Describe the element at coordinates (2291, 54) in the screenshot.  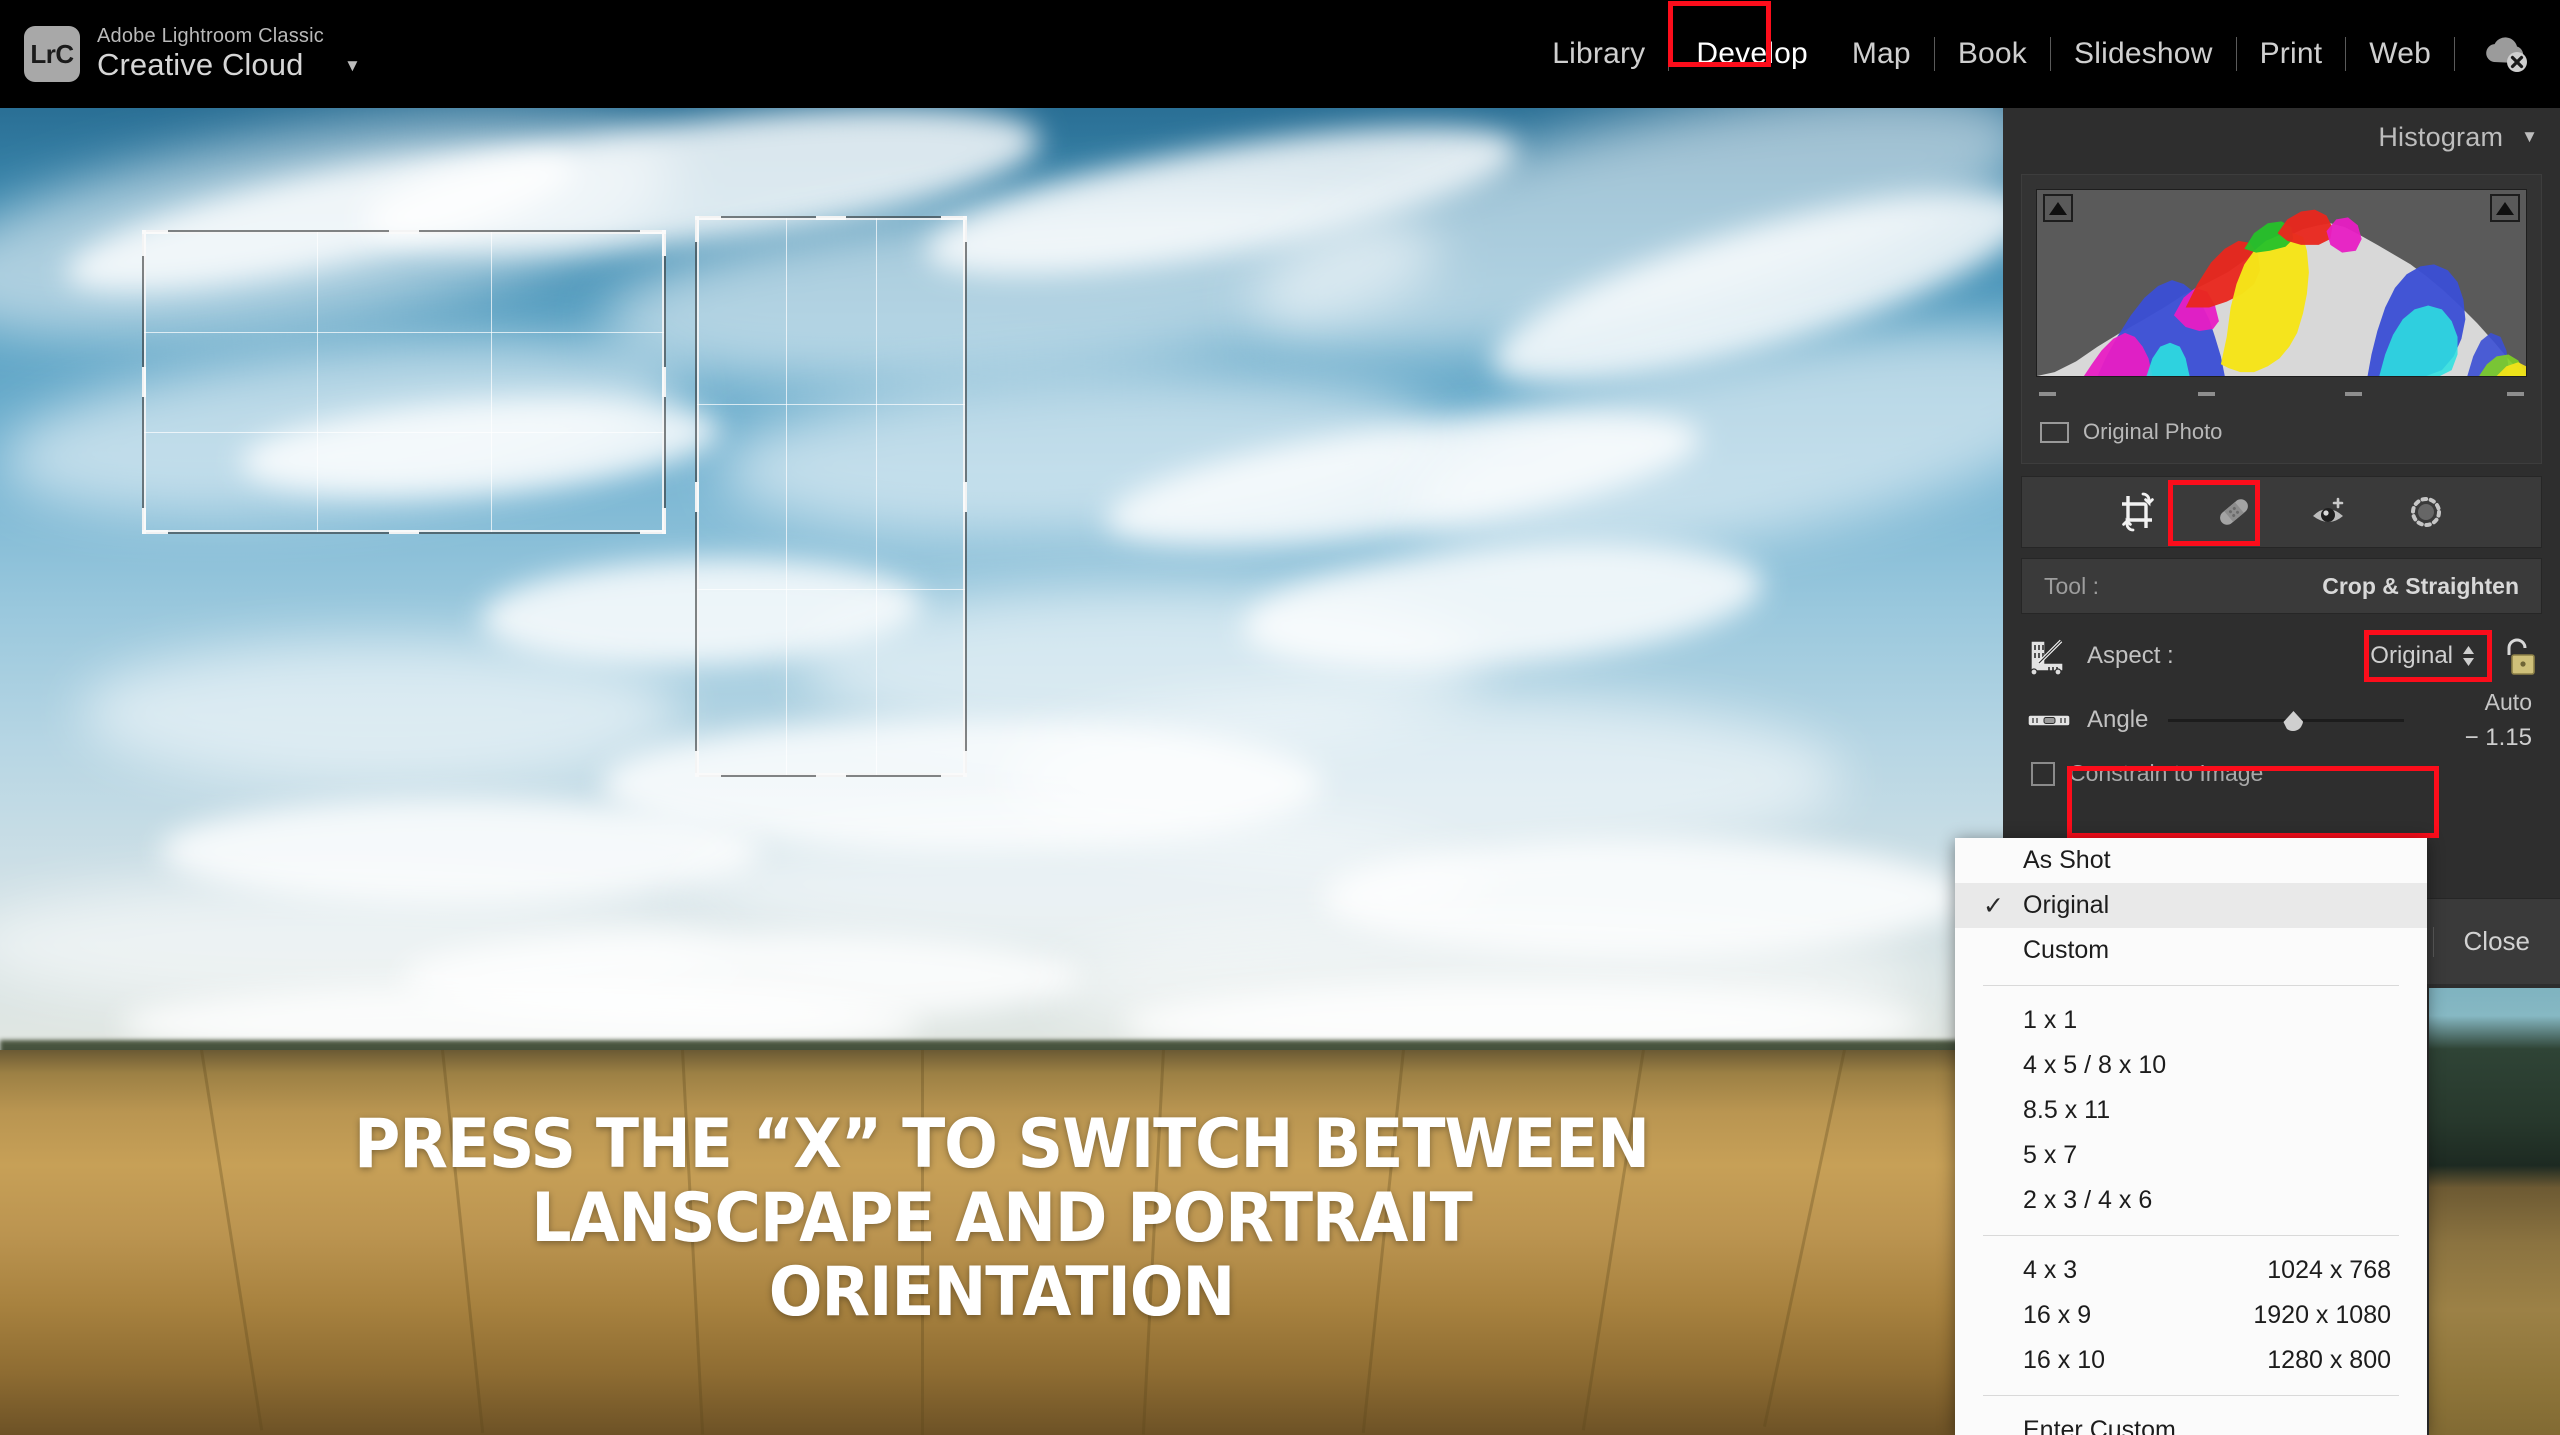
I see `module-print: Print` at that location.